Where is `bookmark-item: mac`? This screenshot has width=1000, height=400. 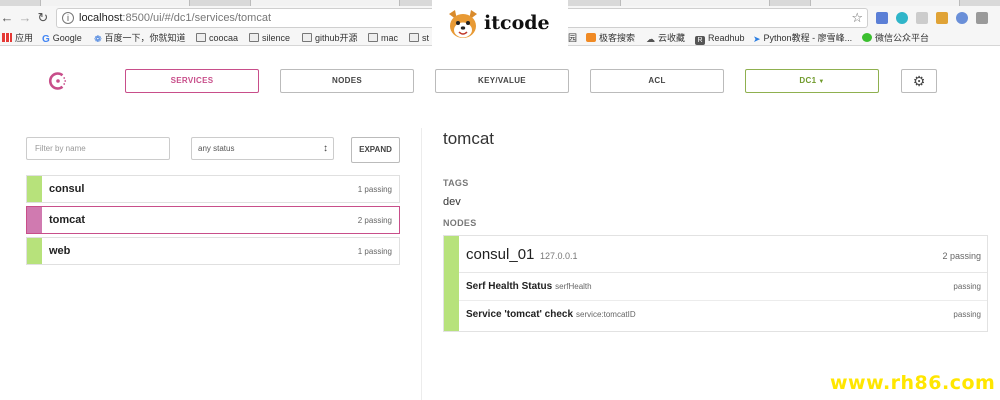
bookmark-item: mac is located at coordinates (383, 38).